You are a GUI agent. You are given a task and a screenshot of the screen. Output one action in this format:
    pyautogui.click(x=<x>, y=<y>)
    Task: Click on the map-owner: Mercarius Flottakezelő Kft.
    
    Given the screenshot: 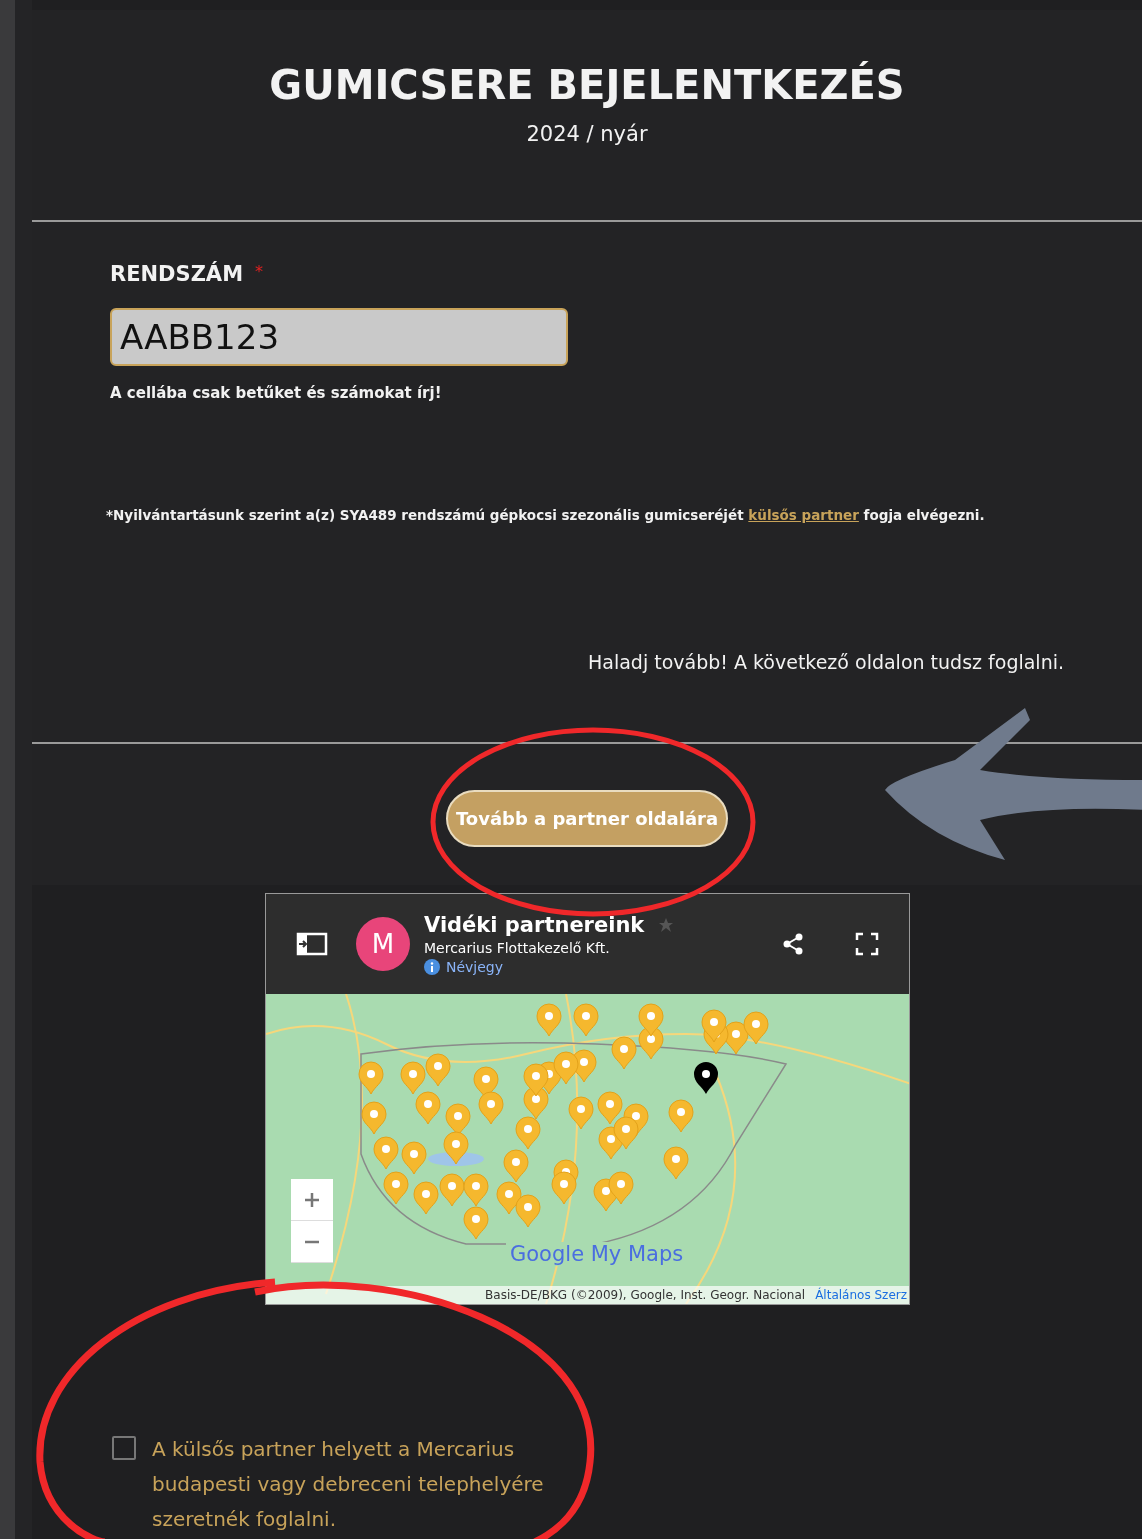 What is the action you would take?
    pyautogui.click(x=517, y=948)
    